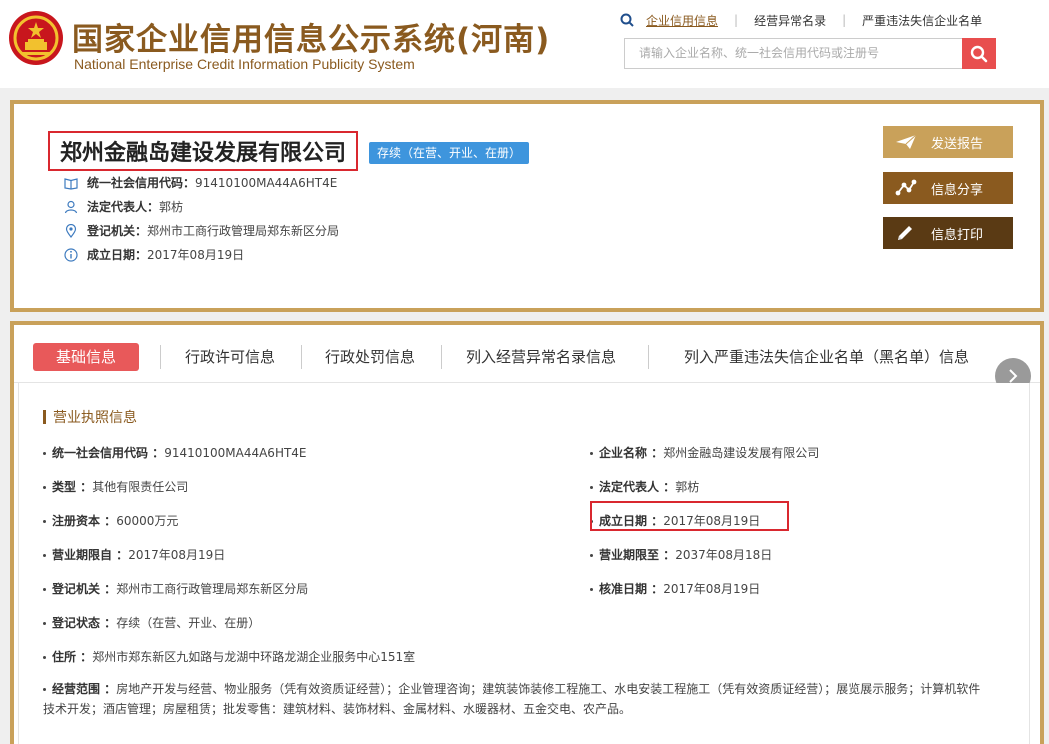 The height and width of the screenshot is (744, 1049). I want to click on field-key: 营业期限自 ：, so click(90, 555).